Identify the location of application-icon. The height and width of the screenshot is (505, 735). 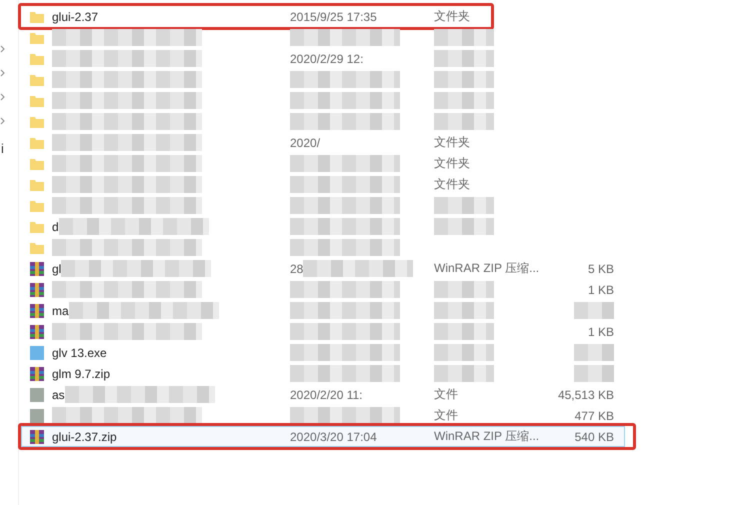
(37, 353).